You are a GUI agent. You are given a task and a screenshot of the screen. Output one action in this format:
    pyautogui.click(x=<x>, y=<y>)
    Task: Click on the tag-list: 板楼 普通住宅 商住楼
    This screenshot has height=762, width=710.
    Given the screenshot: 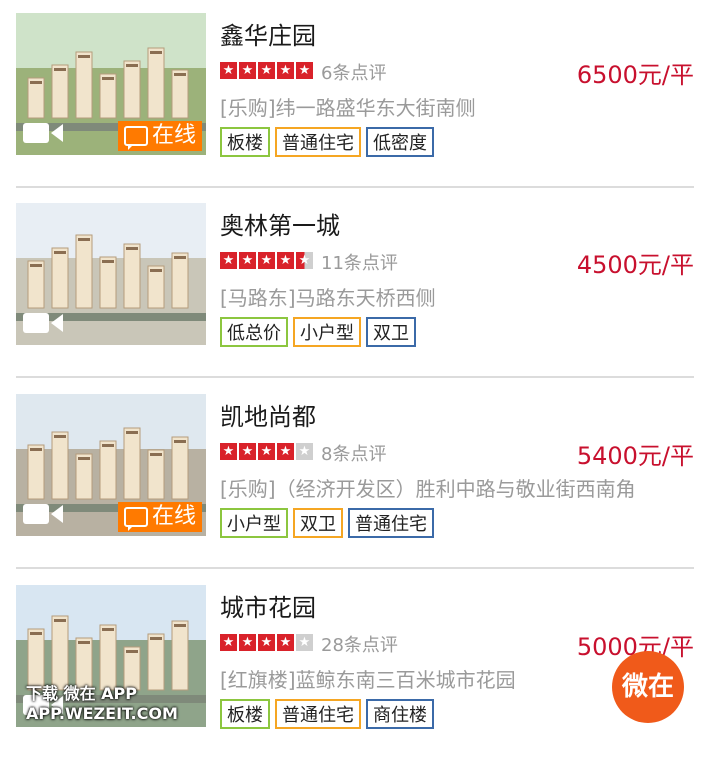 What is the action you would take?
    pyautogui.click(x=327, y=714)
    